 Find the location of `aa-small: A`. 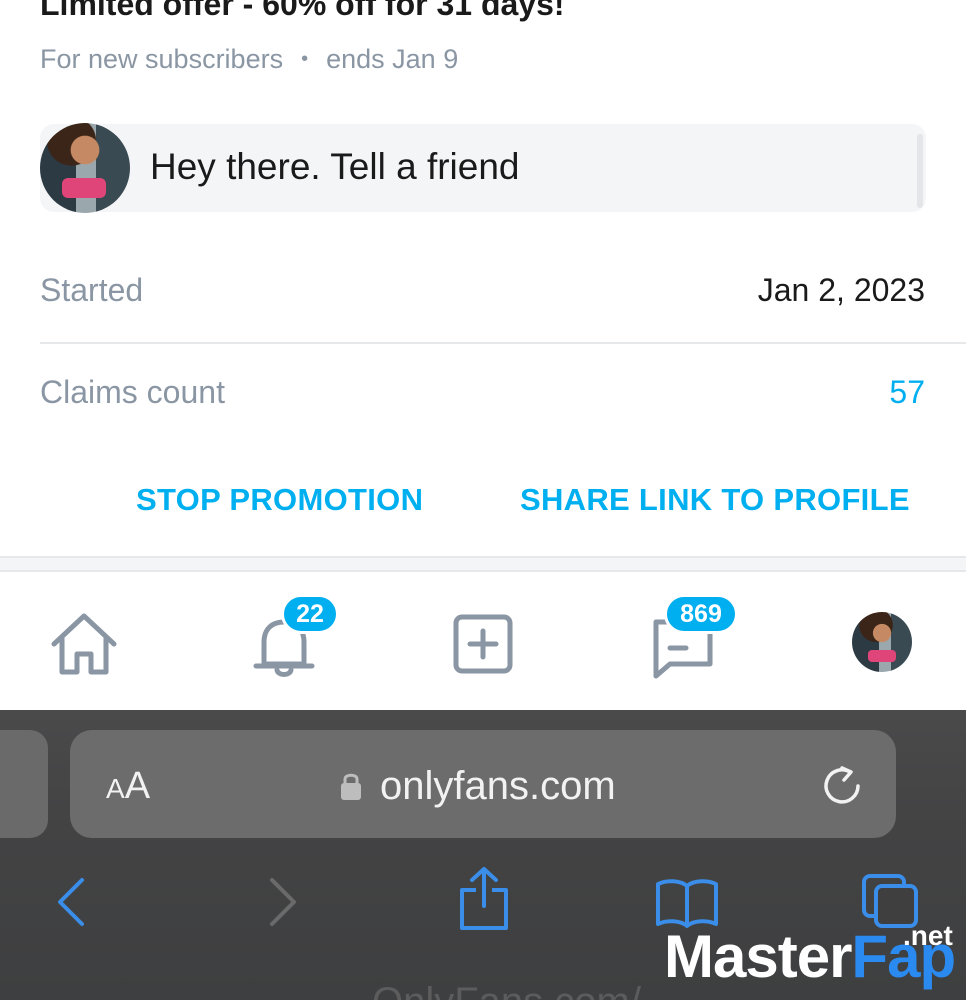

aa-small: A is located at coordinates (115, 788).